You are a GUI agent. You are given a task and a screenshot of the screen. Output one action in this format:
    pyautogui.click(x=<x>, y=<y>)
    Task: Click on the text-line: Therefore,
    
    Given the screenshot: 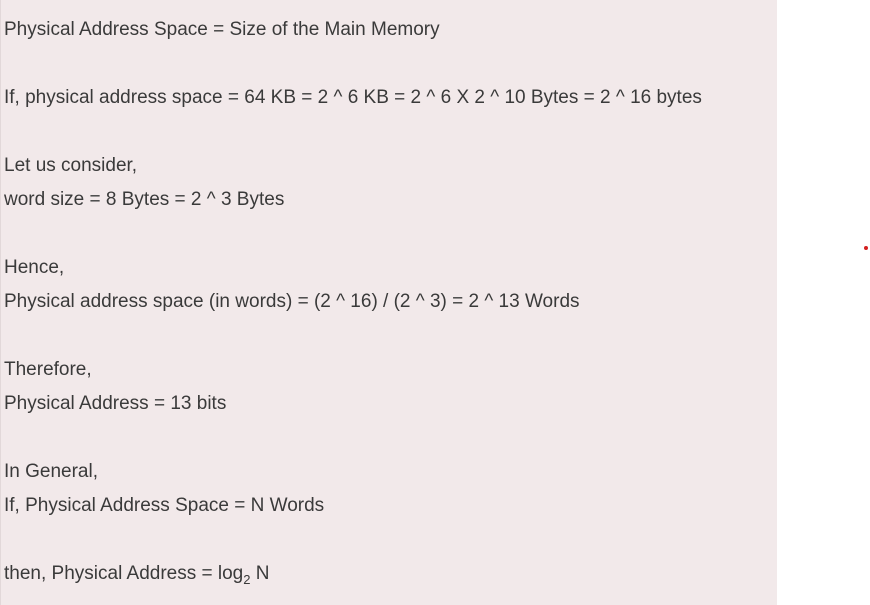 What is the action you would take?
    pyautogui.click(x=48, y=369)
    